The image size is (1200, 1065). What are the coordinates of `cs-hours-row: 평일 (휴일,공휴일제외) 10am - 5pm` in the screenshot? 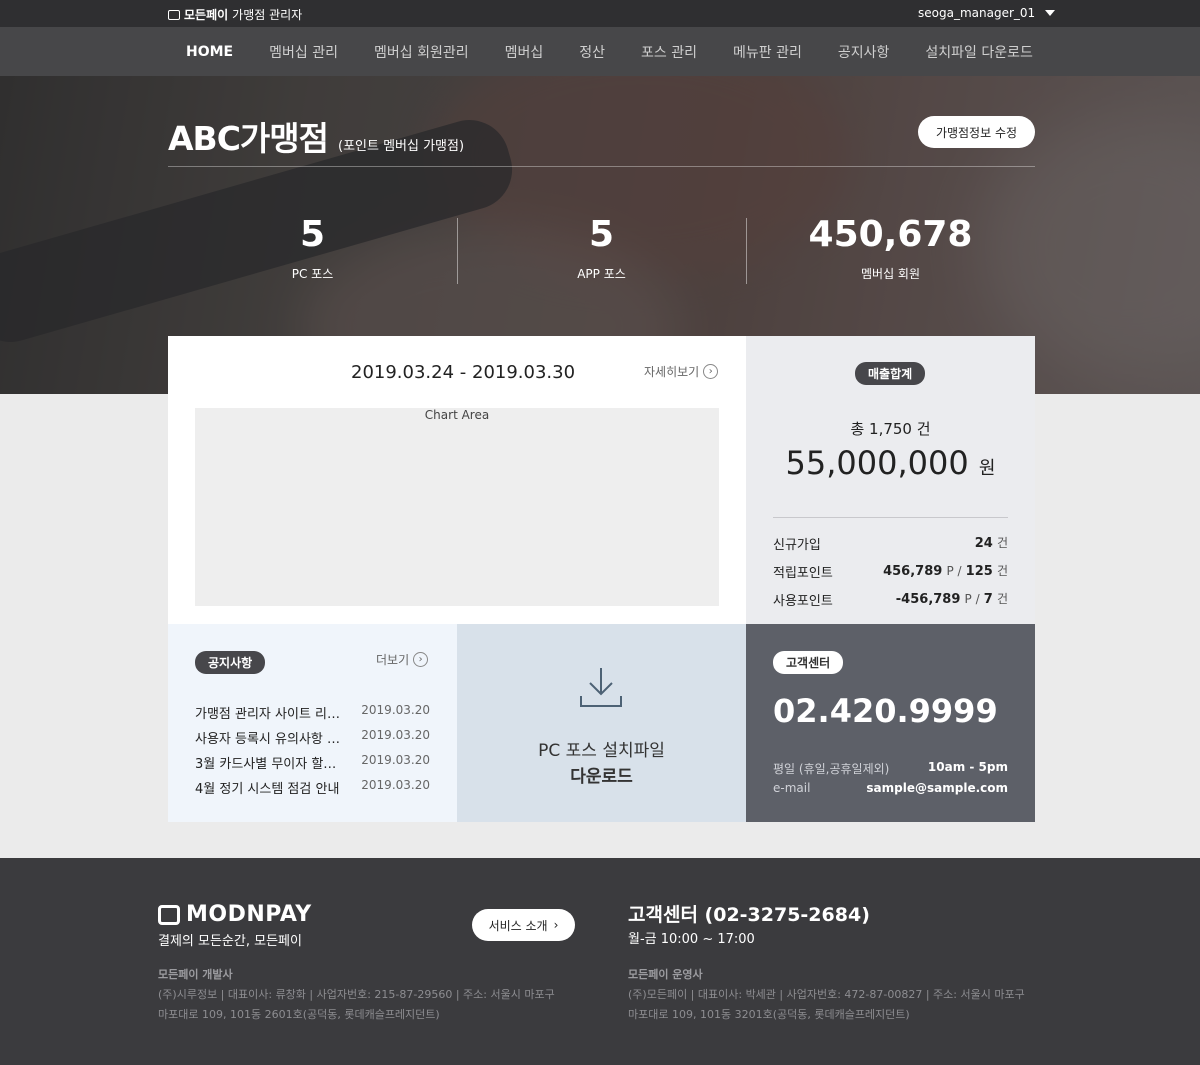 It's located at (890, 768).